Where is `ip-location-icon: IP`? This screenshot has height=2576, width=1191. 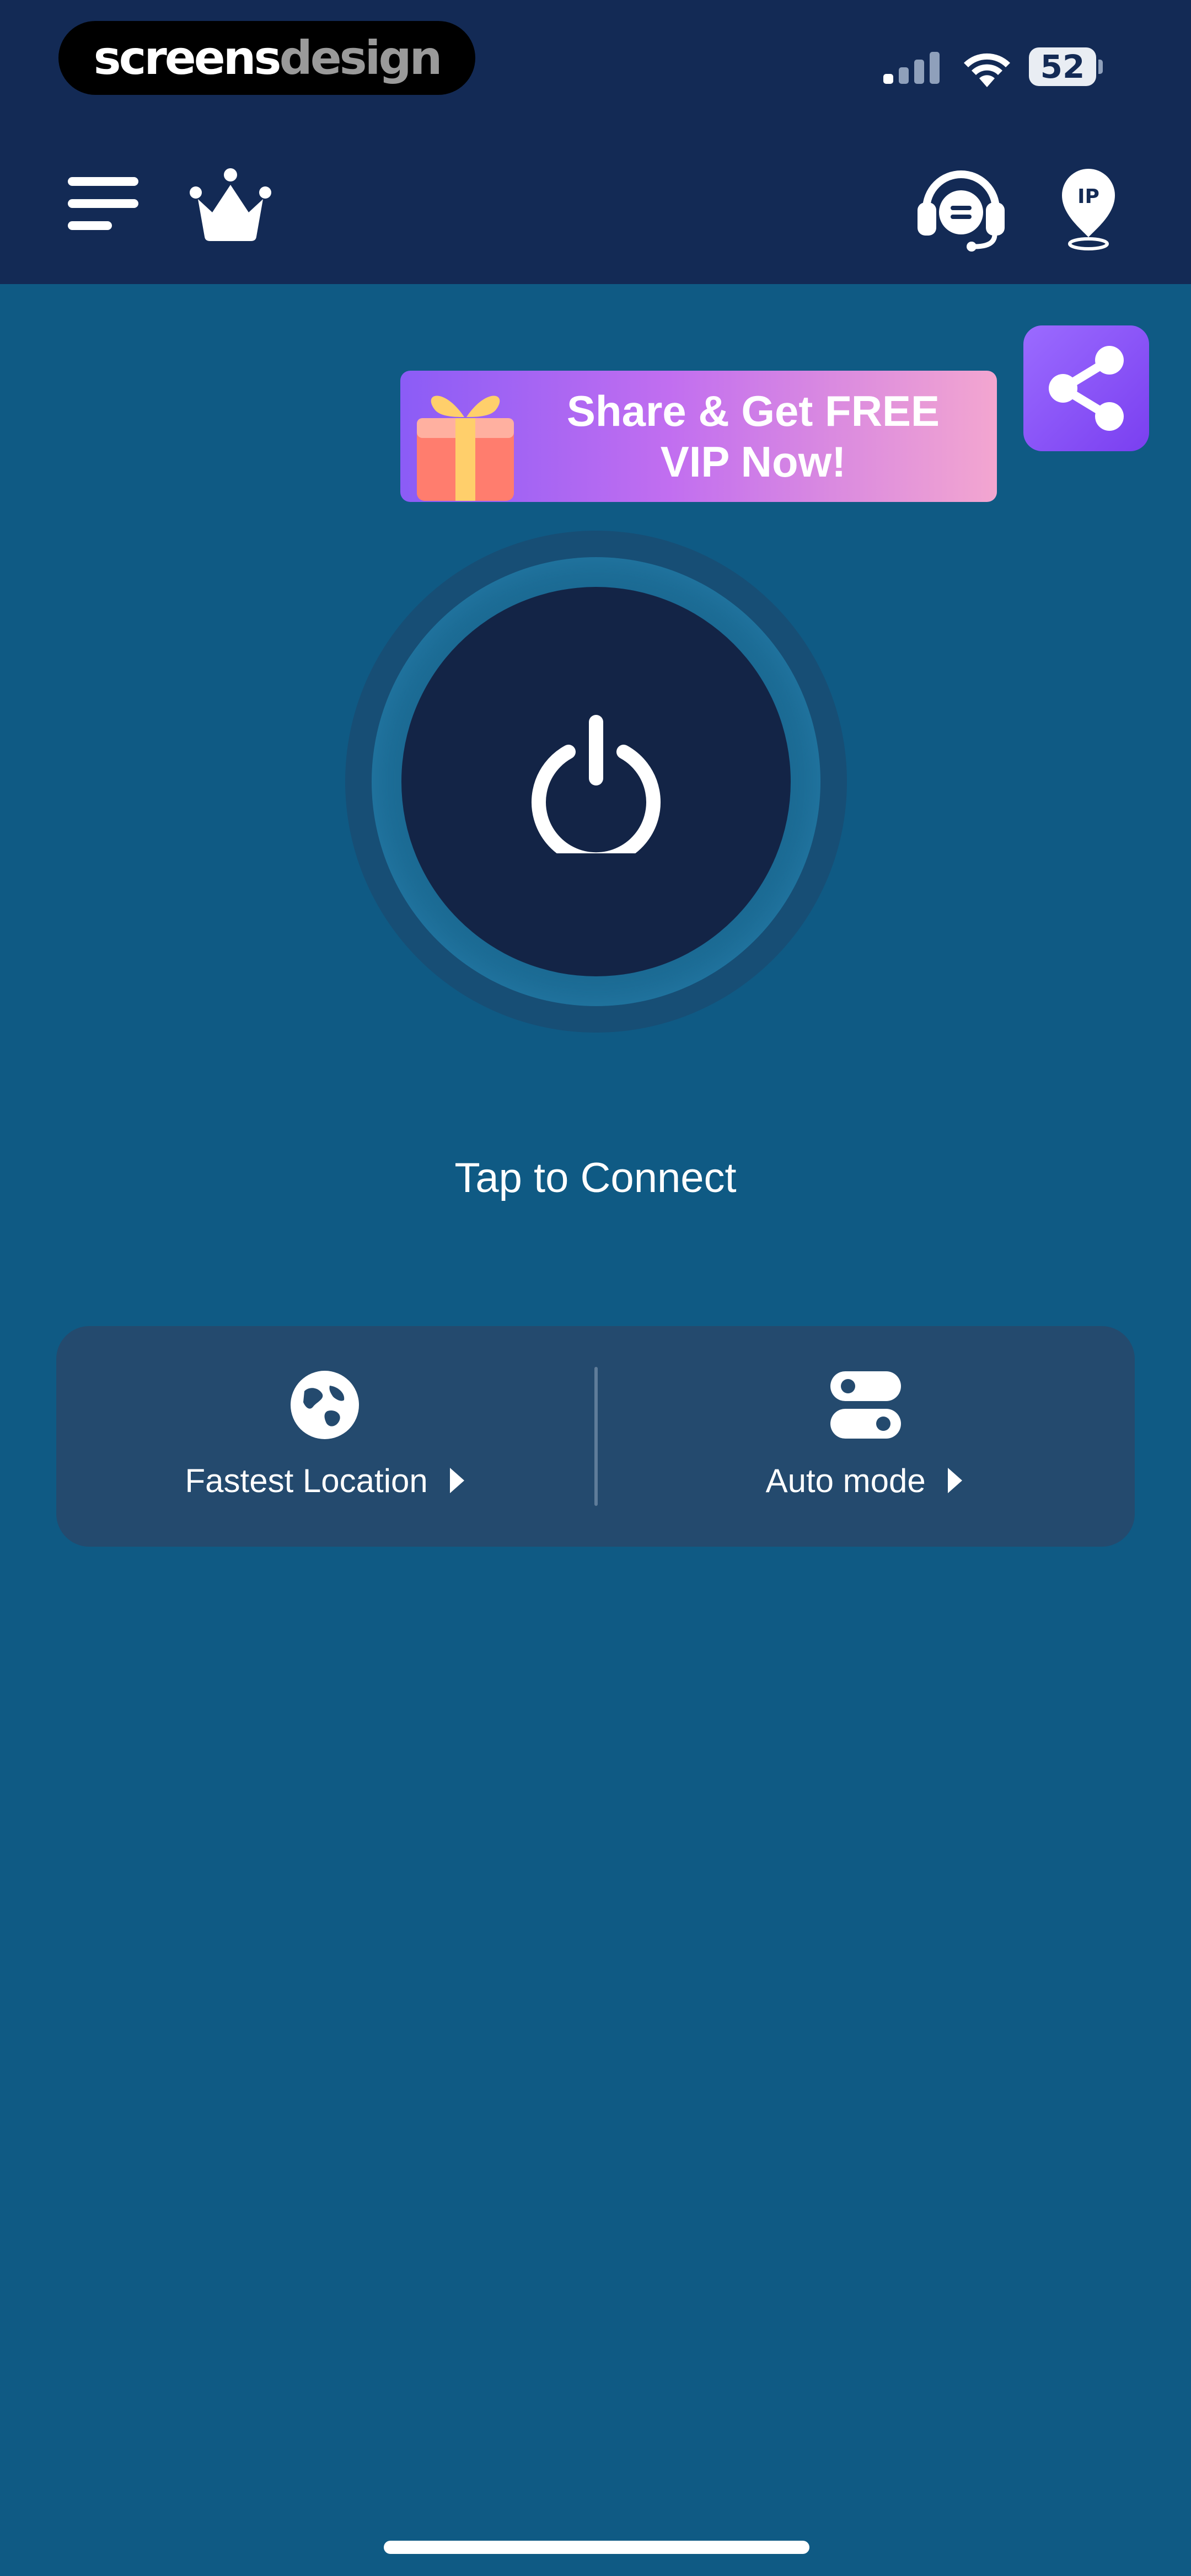 ip-location-icon: IP is located at coordinates (1088, 209).